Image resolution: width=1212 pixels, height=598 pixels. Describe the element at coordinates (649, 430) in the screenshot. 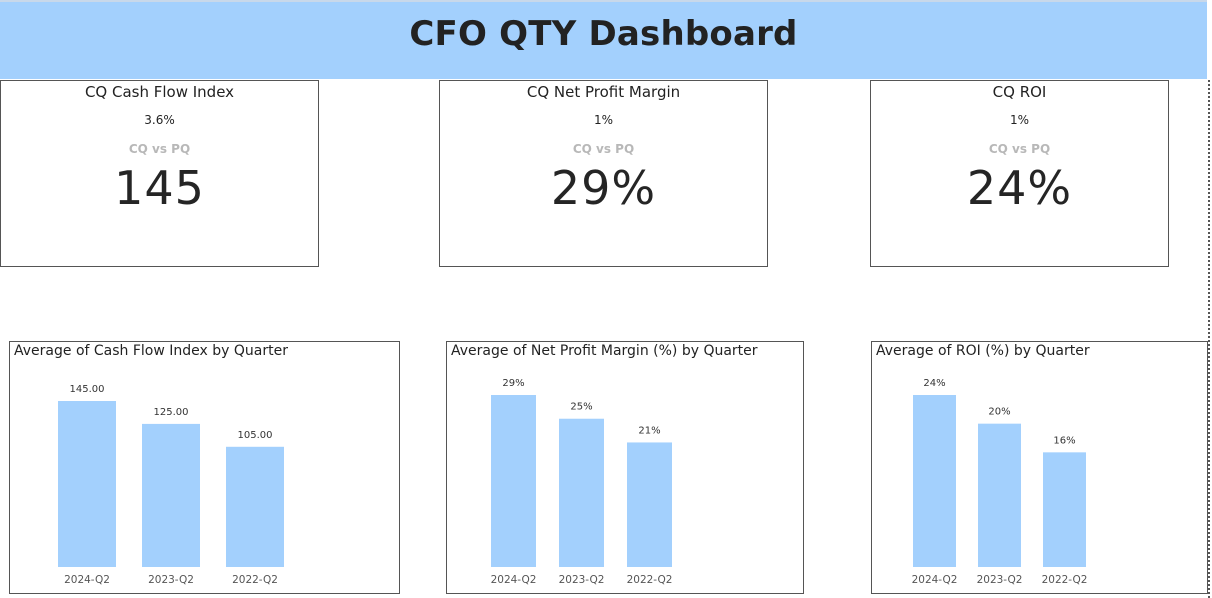

I see `data-label-2022-Q2: 21%` at that location.